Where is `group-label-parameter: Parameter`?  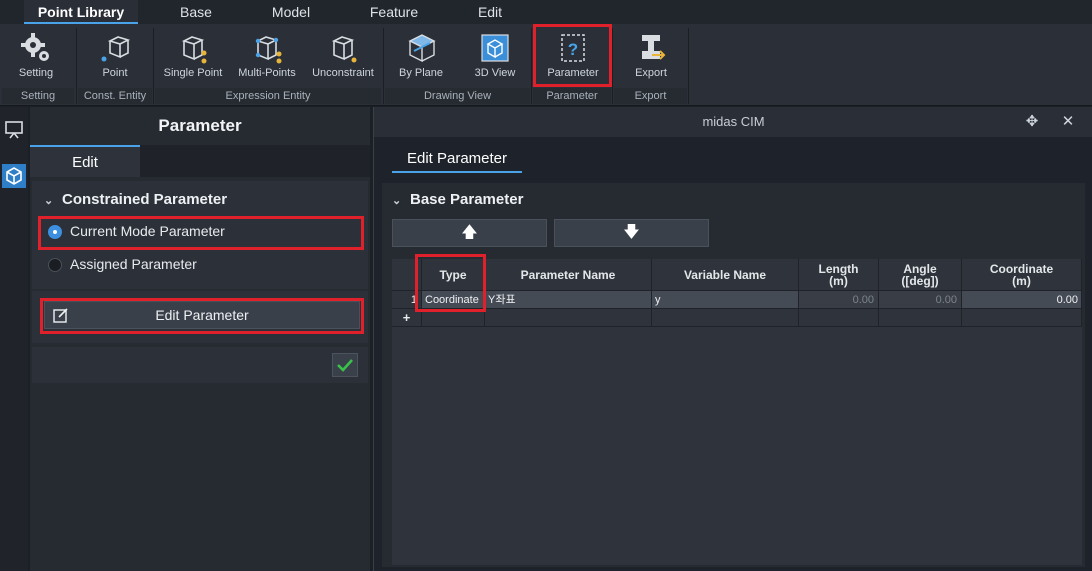 group-label-parameter: Parameter is located at coordinates (572, 96).